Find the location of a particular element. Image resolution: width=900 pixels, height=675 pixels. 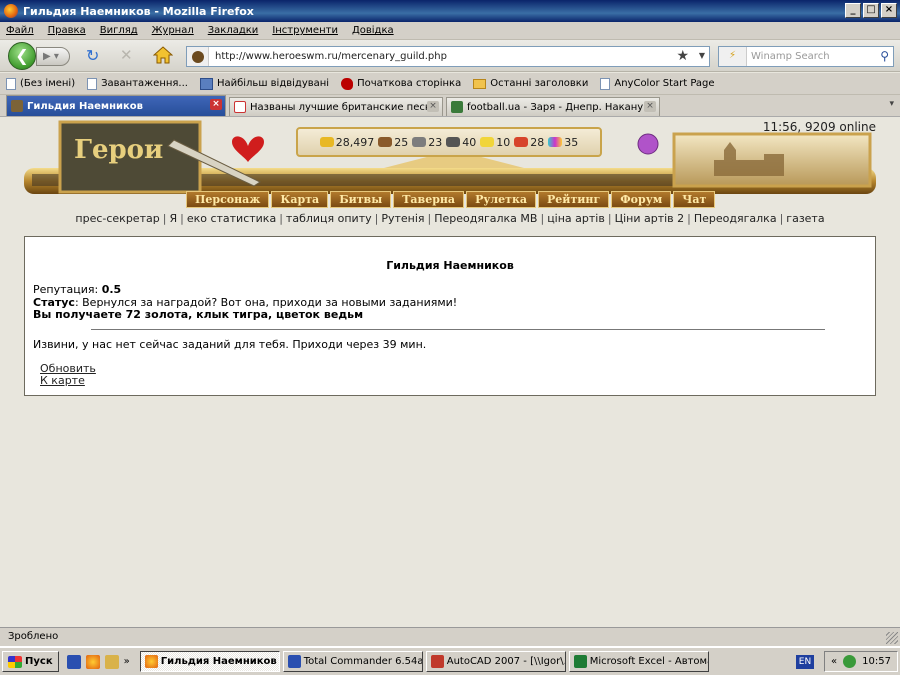

mercury-icon is located at coordinates (453, 142).